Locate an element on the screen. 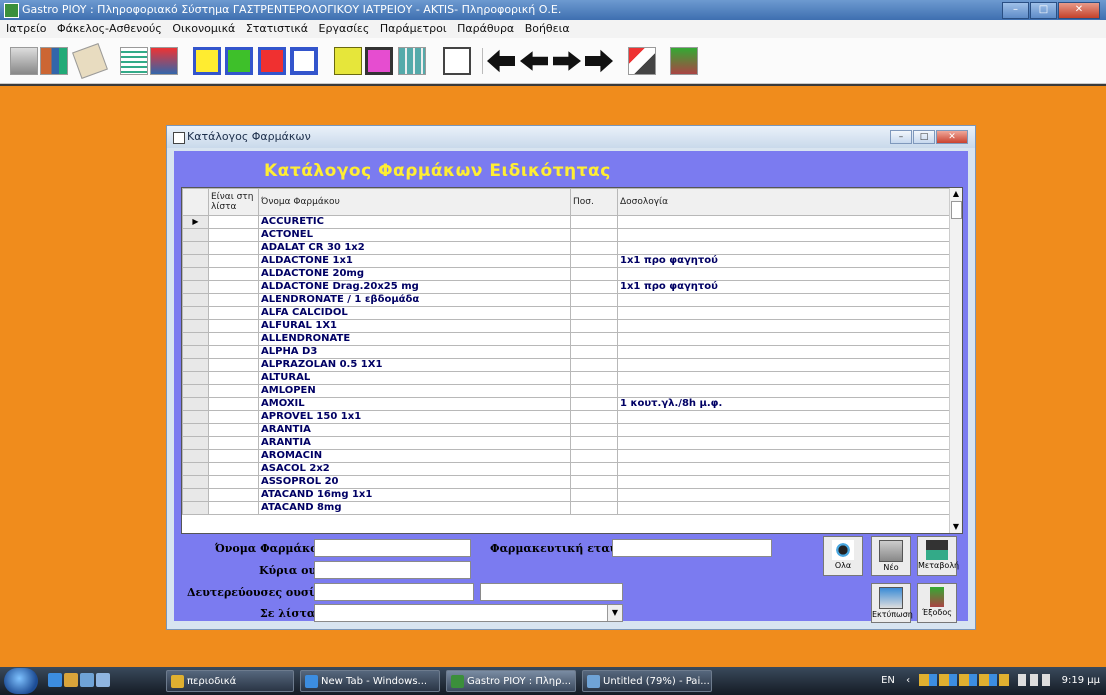 Image resolution: width=1106 pixels, height=695 pixels. dosage-cell: 1 κουτ.γλ./8h μ.φ. is located at coordinates (784, 404).